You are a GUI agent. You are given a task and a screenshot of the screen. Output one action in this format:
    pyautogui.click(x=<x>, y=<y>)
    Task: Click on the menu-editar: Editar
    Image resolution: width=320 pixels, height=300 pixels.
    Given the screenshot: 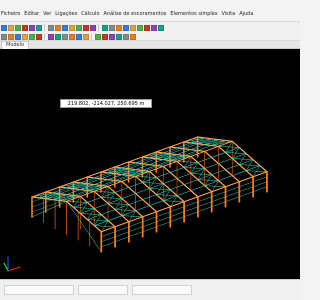 What is the action you would take?
    pyautogui.click(x=31, y=14)
    